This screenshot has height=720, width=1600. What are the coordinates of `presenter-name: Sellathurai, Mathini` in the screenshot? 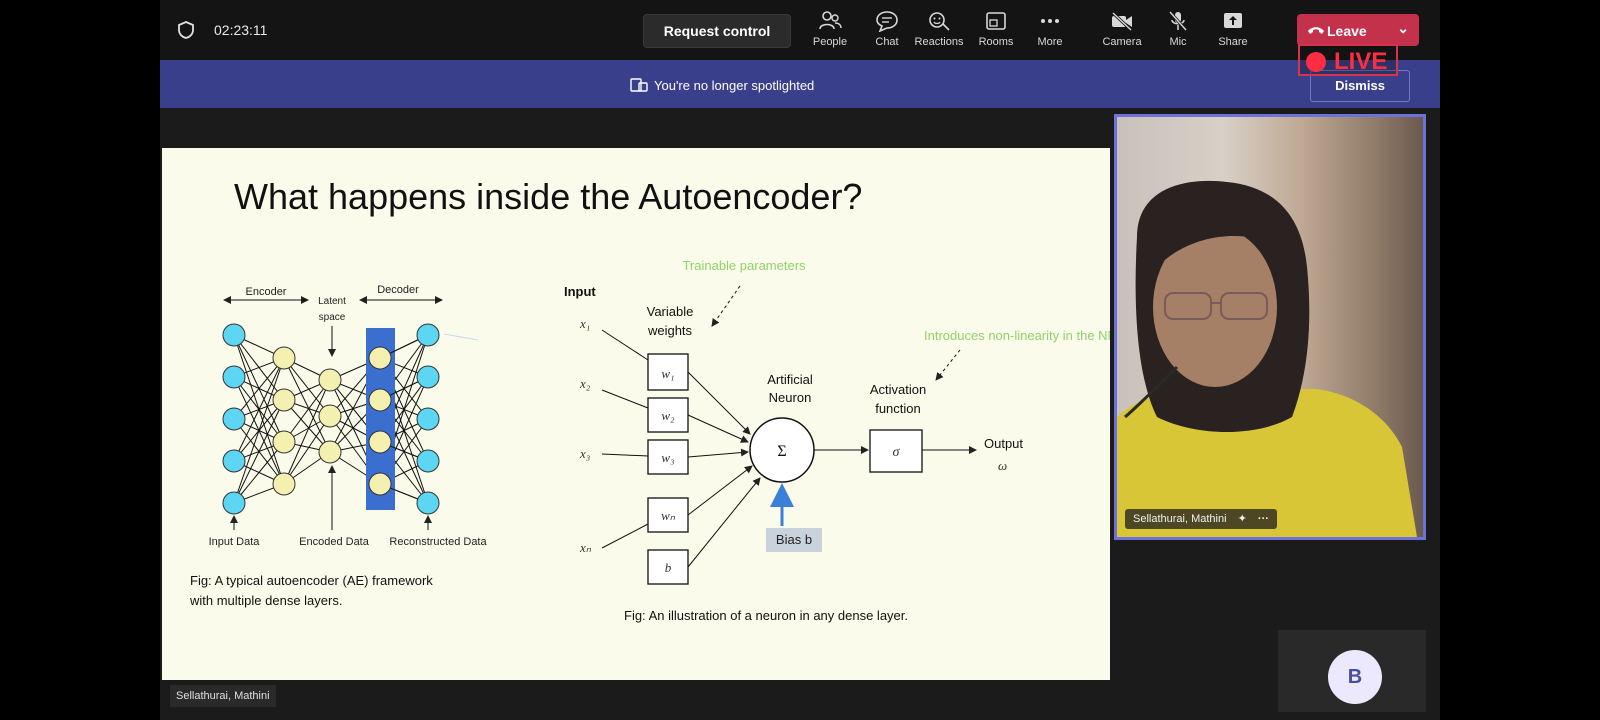 It's located at (1180, 519).